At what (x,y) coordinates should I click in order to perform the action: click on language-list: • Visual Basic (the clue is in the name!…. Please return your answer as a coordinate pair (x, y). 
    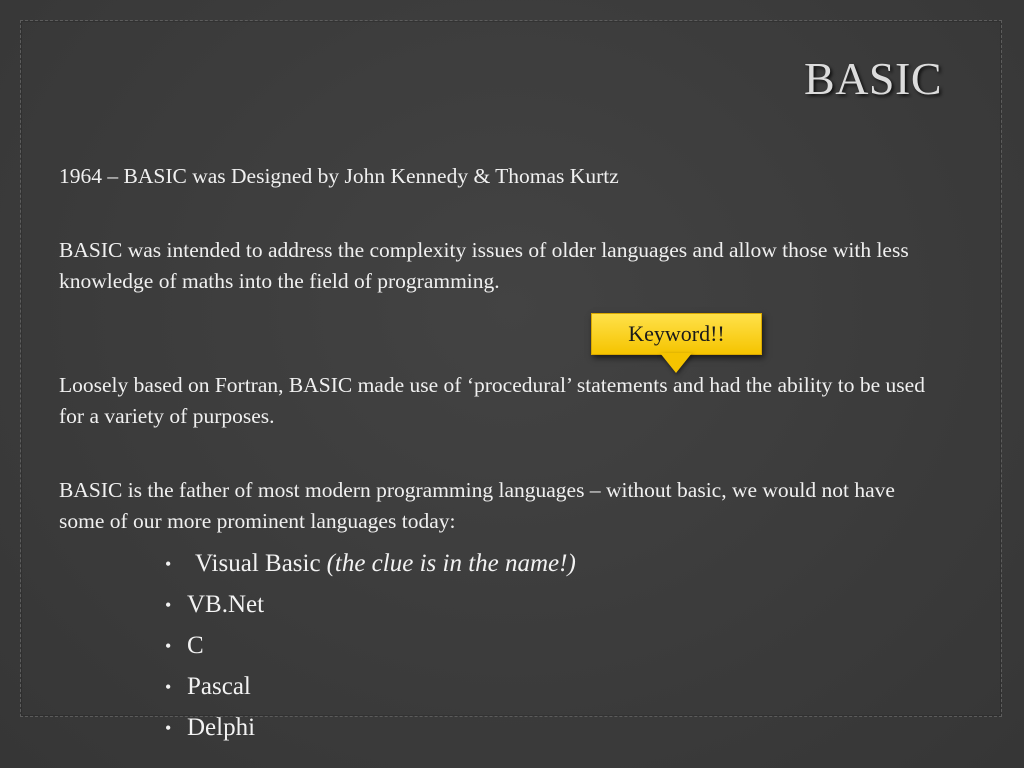
    Looking at the image, I should click on (370, 645).